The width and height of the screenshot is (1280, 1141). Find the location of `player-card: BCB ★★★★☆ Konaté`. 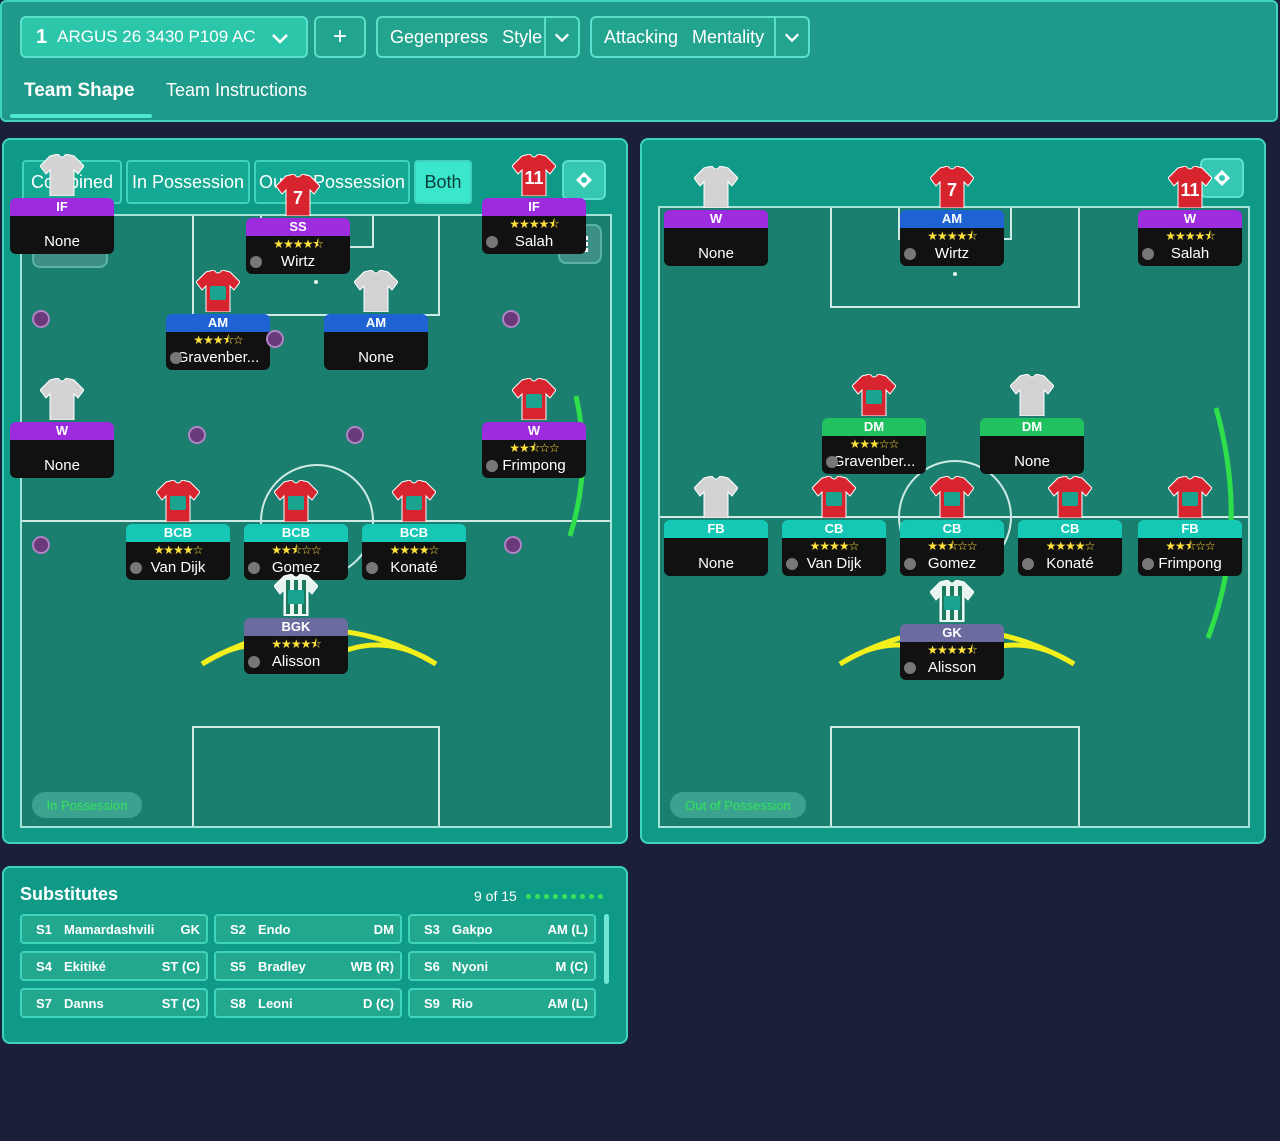

player-card: BCB ★★★★☆ Konaté is located at coordinates (414, 529).